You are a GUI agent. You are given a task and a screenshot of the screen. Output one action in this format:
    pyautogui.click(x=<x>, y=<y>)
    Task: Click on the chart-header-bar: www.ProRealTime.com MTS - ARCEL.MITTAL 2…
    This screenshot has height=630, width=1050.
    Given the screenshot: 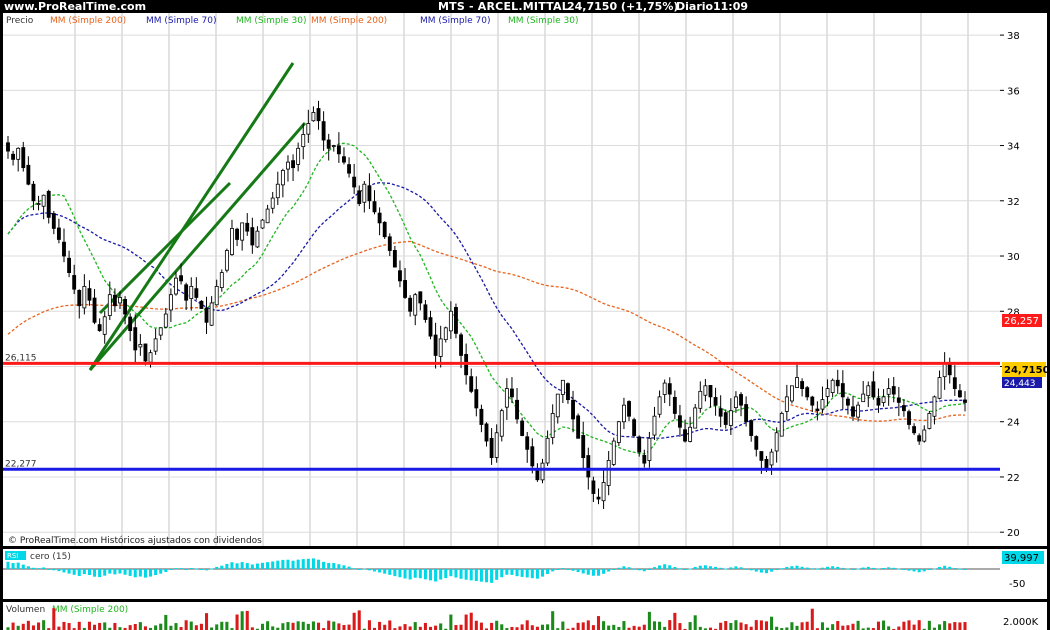 What is the action you would take?
    pyautogui.click(x=525, y=6)
    